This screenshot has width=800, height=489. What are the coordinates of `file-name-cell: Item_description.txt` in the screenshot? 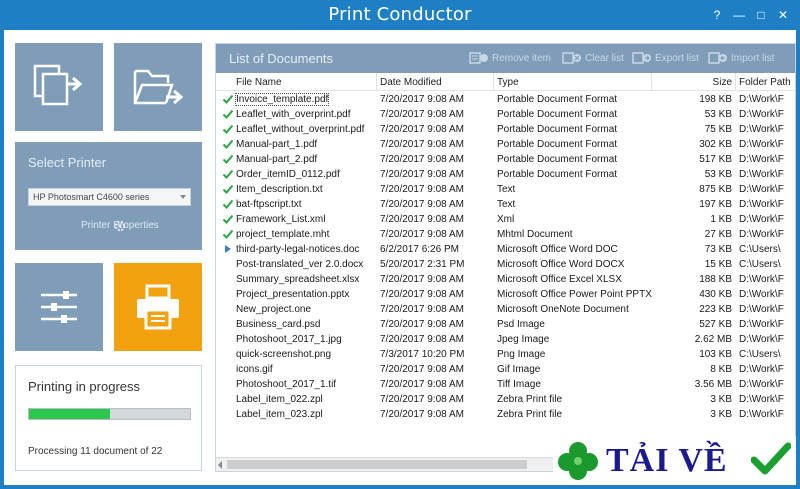 It's located at (279, 189).